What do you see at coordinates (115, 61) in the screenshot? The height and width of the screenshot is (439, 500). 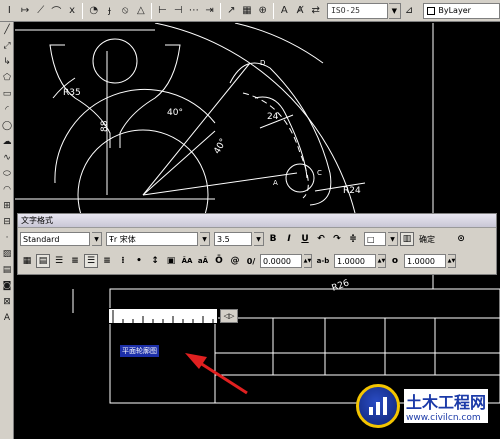 I see `keyhole-top-circle` at bounding box center [115, 61].